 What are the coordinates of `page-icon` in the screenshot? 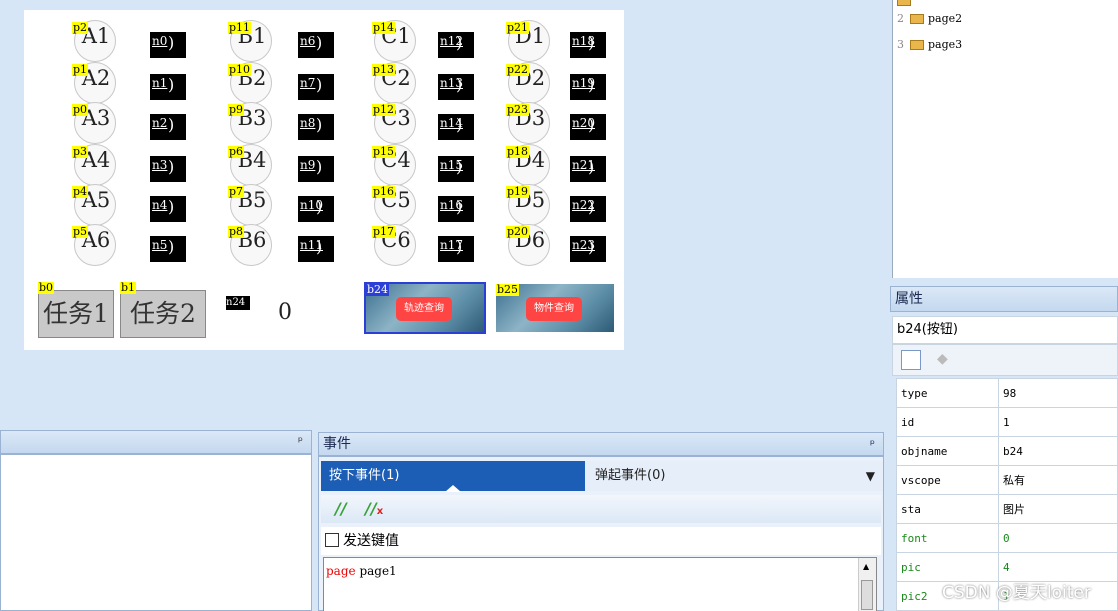 It's located at (917, 45).